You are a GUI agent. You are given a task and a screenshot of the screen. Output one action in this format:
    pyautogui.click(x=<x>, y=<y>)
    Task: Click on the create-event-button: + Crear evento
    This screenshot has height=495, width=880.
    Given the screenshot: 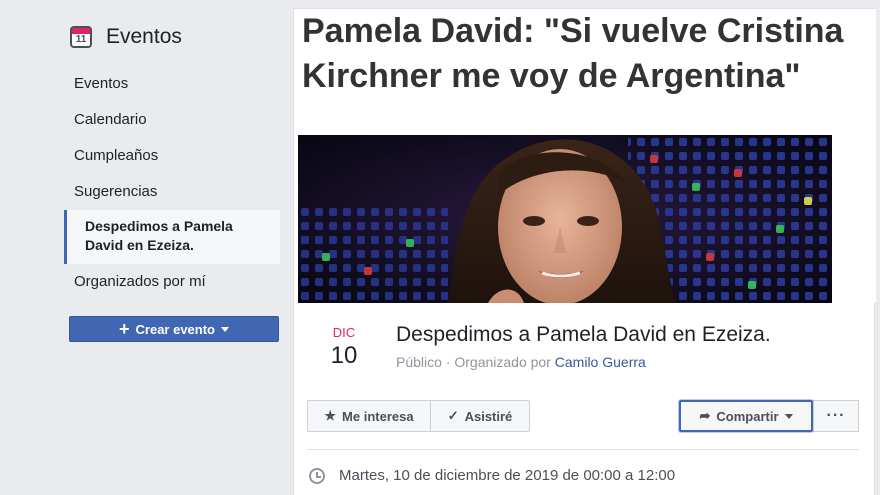 What is the action you would take?
    pyautogui.click(x=174, y=329)
    